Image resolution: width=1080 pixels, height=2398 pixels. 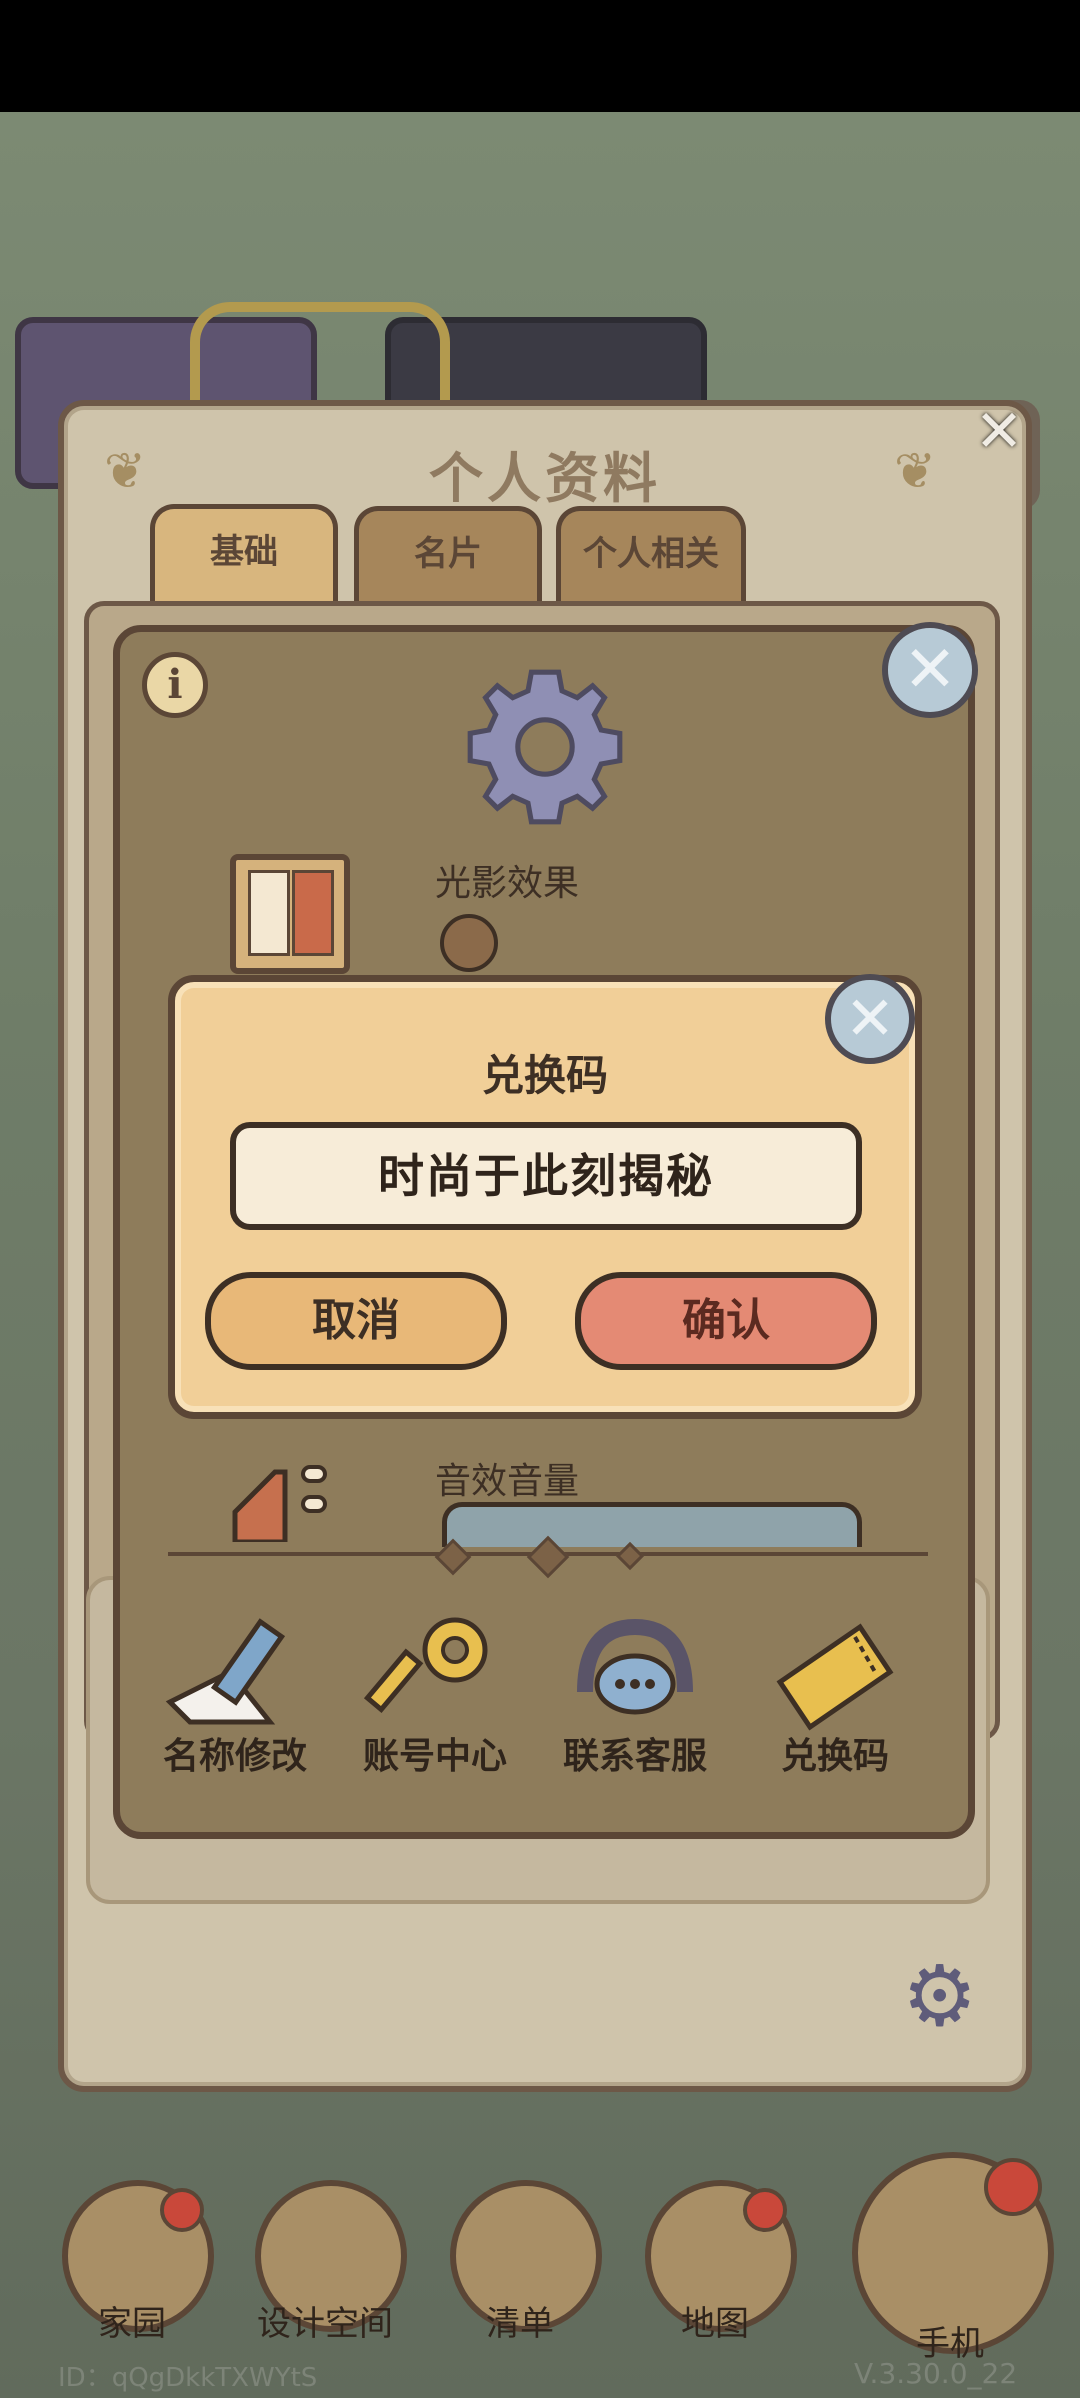 What do you see at coordinates (545, 747) in the screenshot?
I see `gear-icon` at bounding box center [545, 747].